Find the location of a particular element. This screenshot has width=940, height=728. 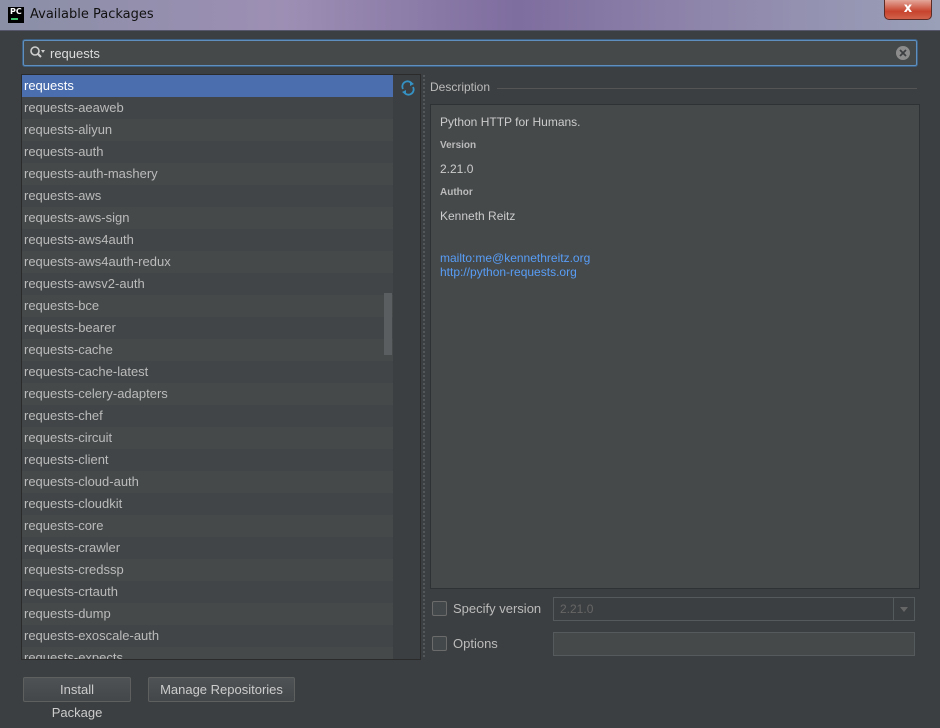

search-input is located at coordinates (470, 53).